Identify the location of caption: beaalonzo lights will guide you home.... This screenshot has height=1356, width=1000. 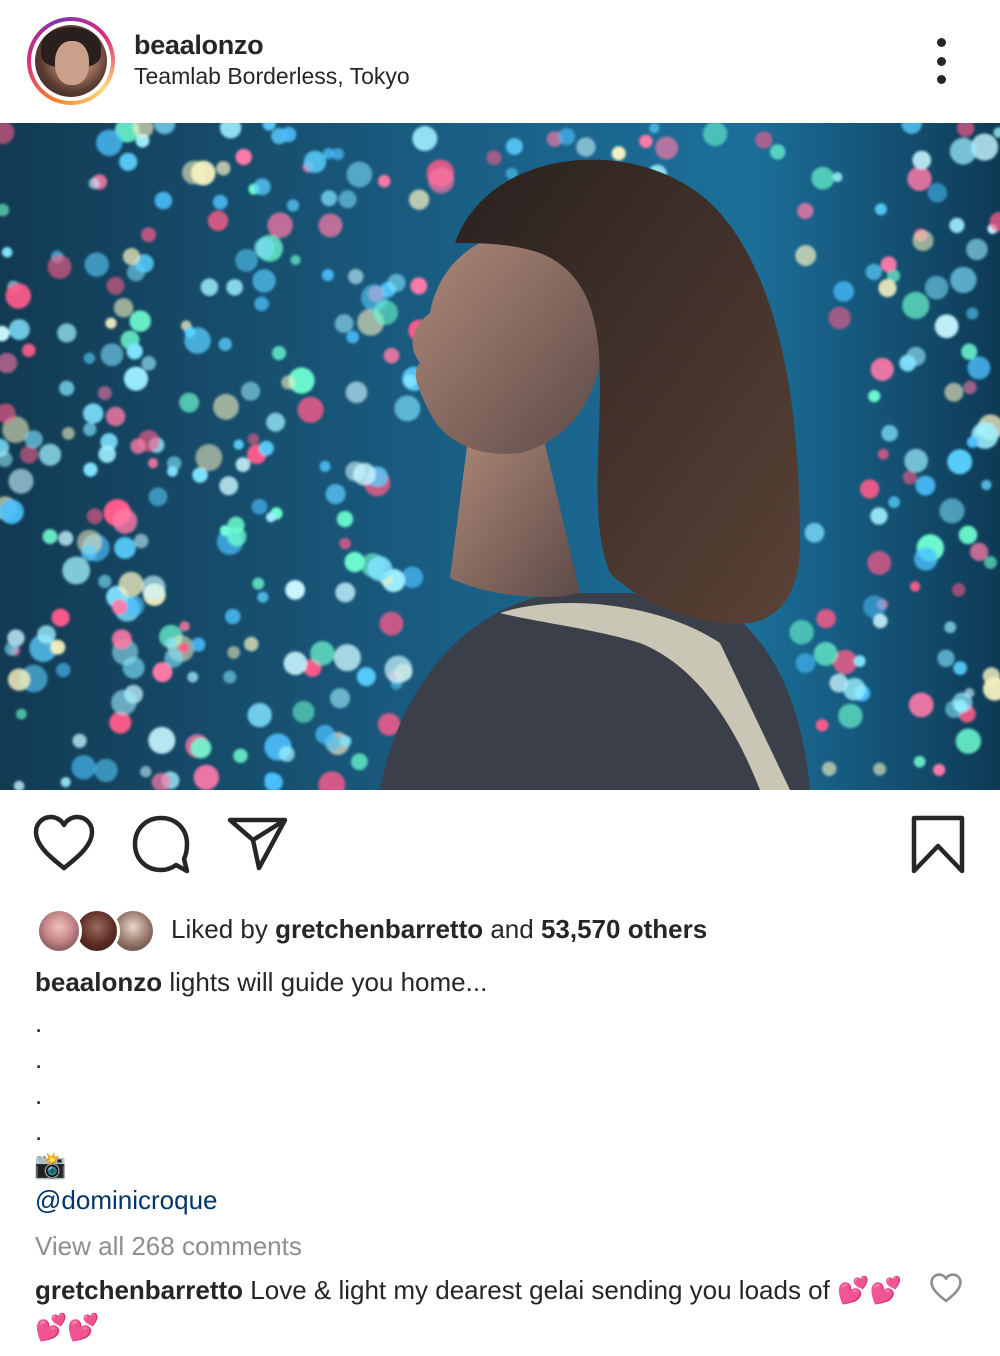
(261, 982).